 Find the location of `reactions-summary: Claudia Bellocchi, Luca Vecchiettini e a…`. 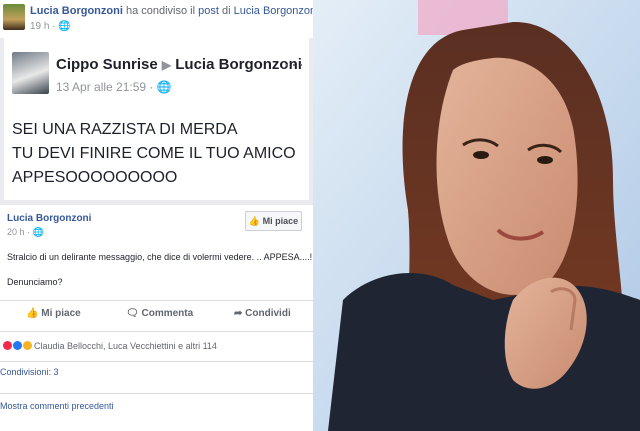

reactions-summary: Claudia Bellocchi, Luca Vecchiettini e a… is located at coordinates (156, 348).